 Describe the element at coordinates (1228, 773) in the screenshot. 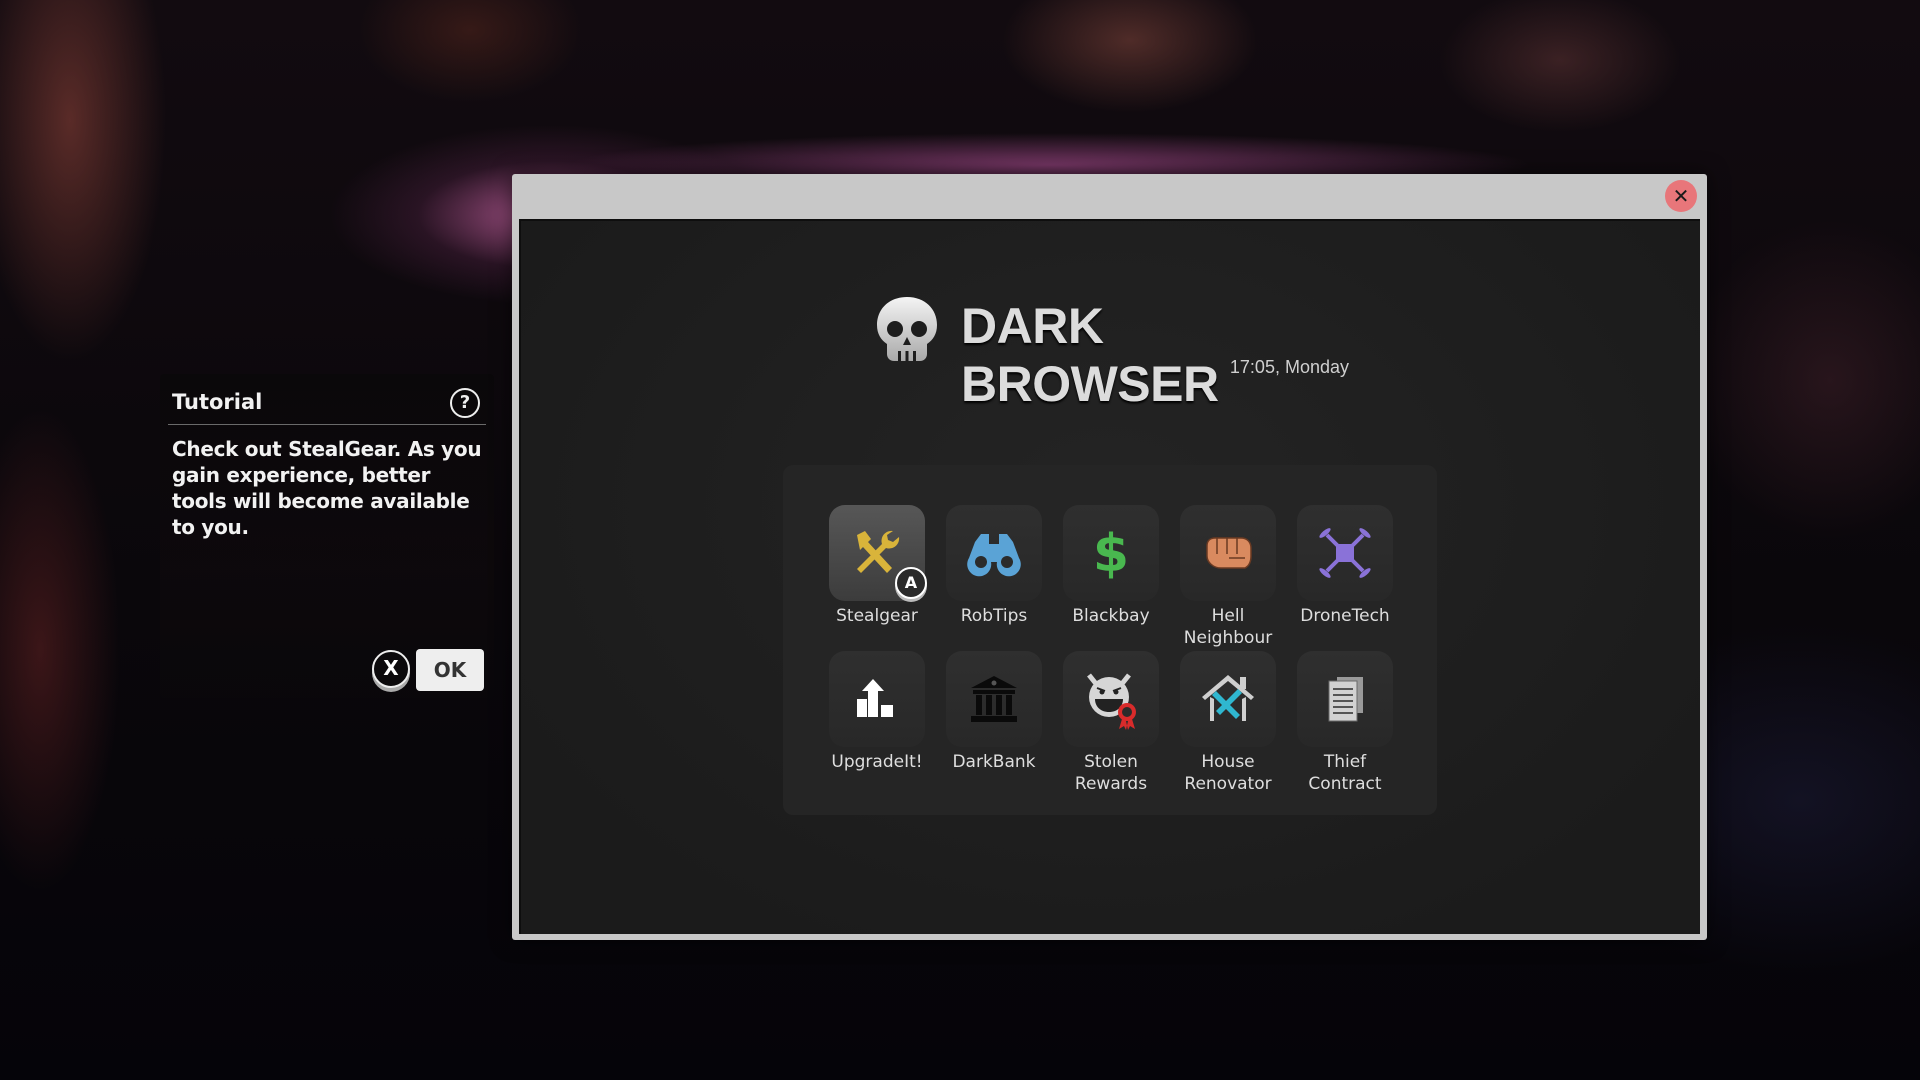

I see `app-label: House Renovator` at that location.